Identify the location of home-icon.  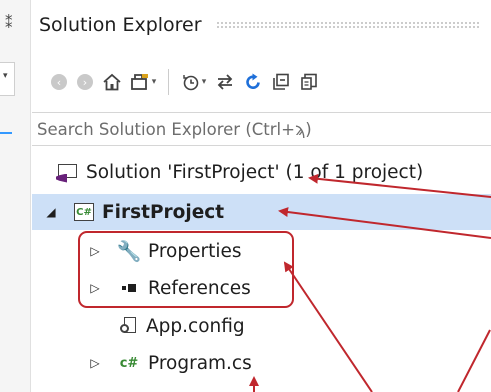
(112, 82).